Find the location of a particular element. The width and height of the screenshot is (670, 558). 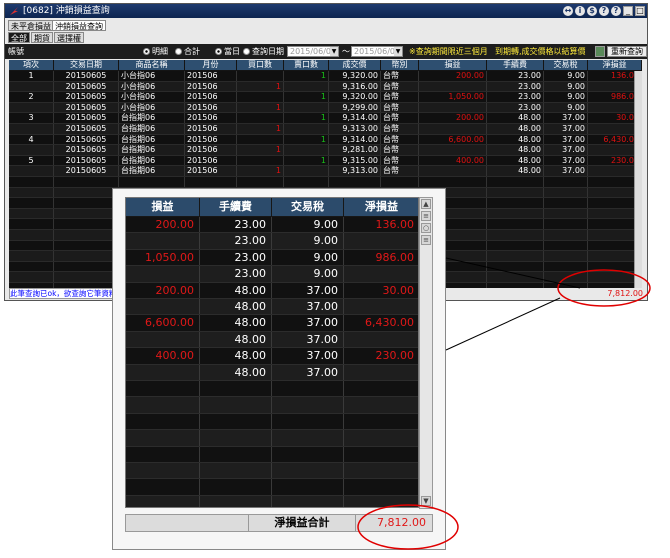

annotation-ellipse-zoom is located at coordinates (408, 527).